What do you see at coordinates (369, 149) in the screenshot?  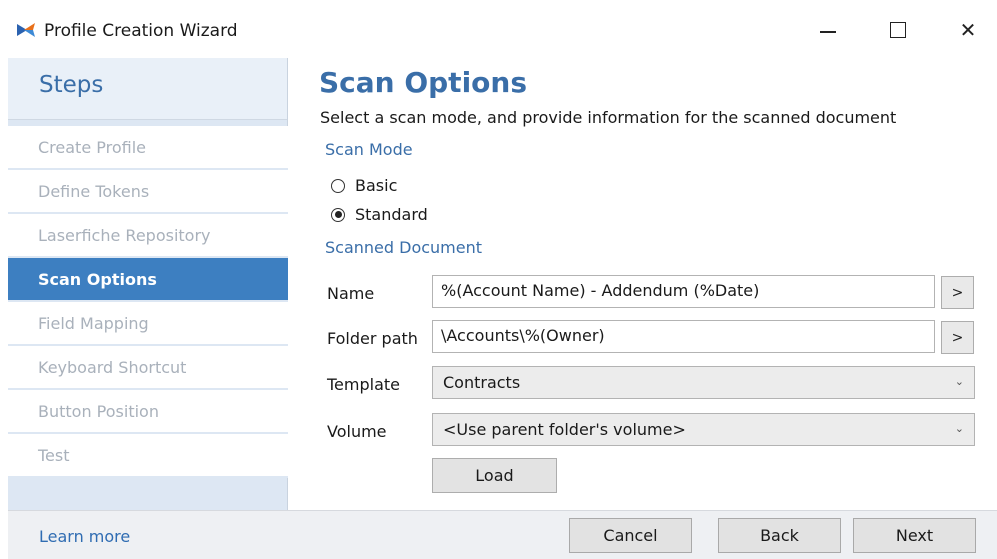 I see `scan-mode-label: Scan Mode` at bounding box center [369, 149].